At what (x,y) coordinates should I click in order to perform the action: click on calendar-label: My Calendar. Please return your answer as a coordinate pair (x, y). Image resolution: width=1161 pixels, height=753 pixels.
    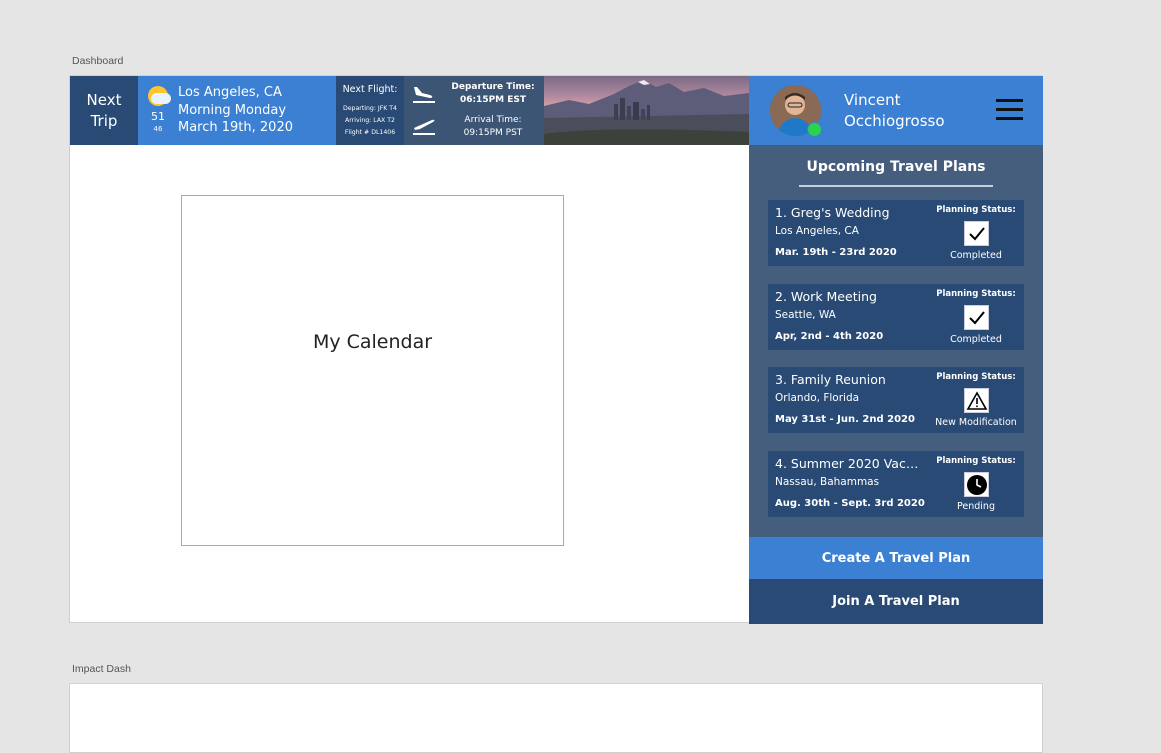
    Looking at the image, I should click on (372, 341).